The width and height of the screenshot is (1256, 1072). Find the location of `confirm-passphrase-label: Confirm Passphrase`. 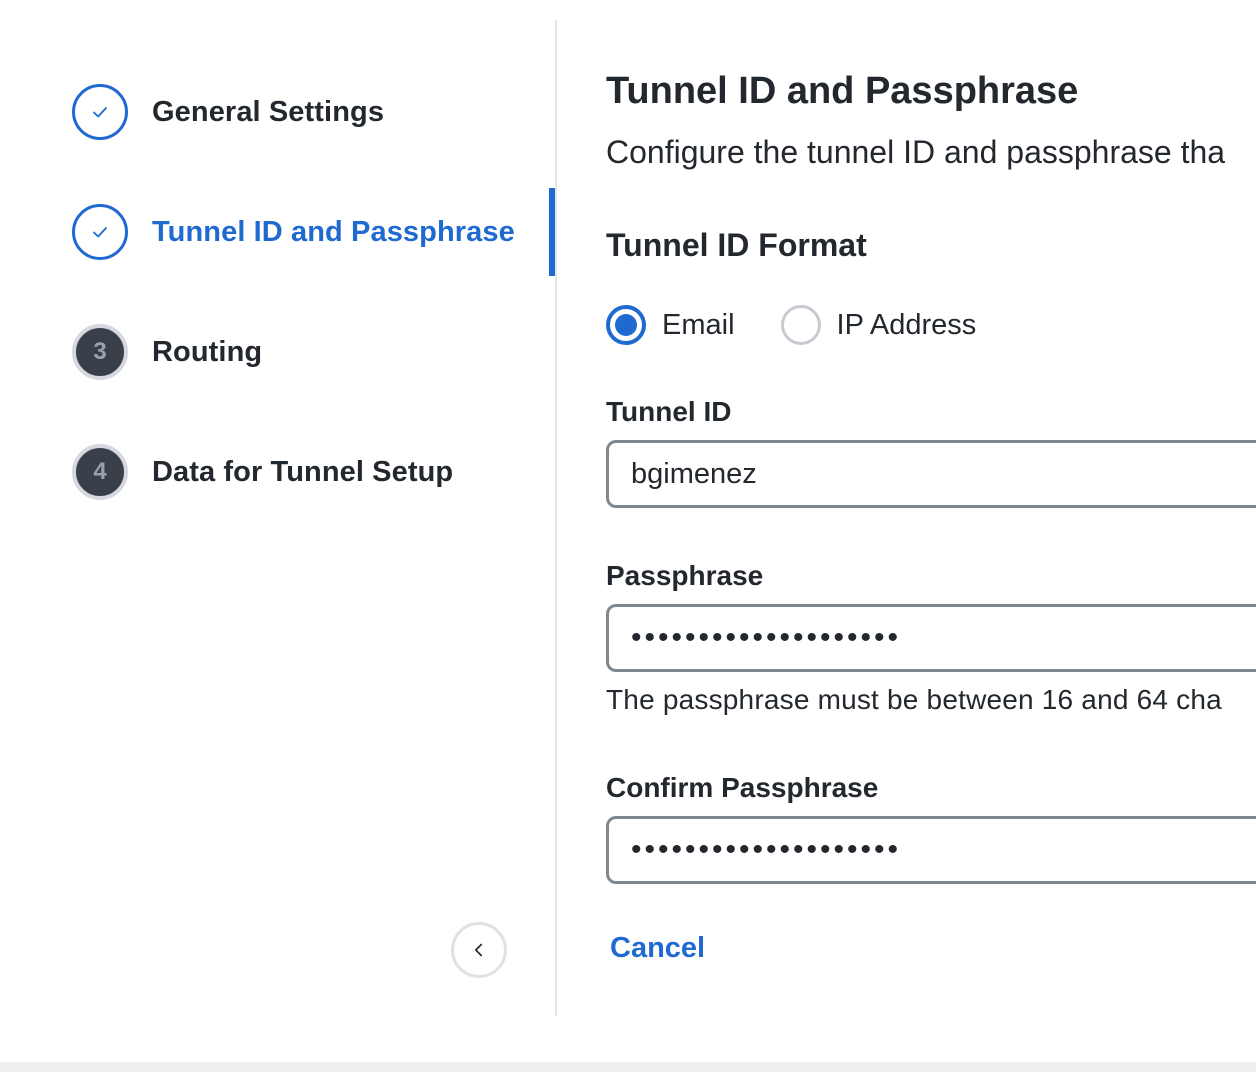

confirm-passphrase-label: Confirm Passphrase is located at coordinates (742, 787).